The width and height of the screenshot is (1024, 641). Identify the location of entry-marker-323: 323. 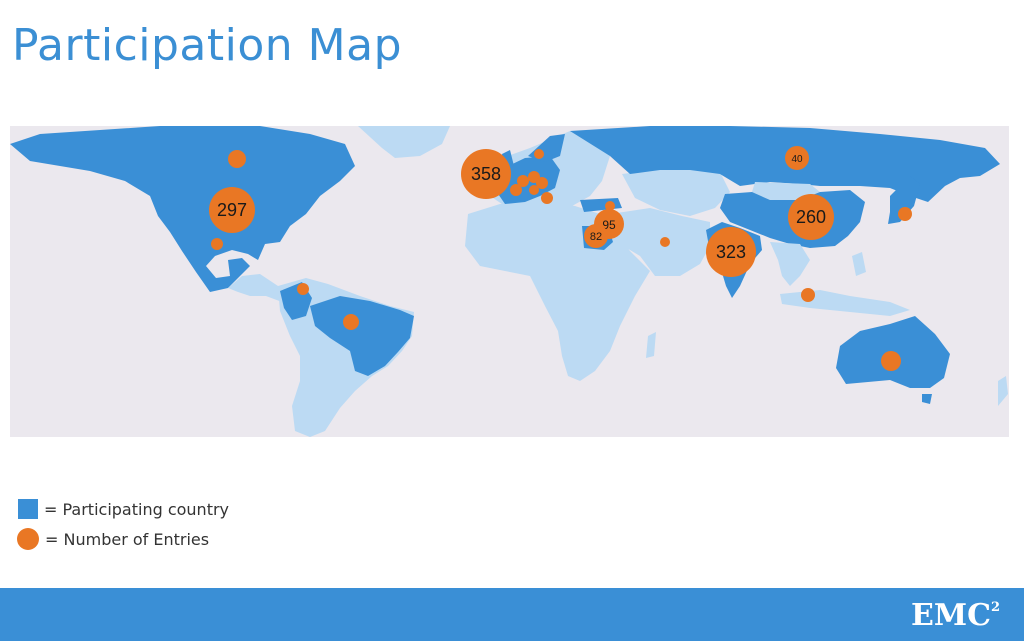
(731, 252).